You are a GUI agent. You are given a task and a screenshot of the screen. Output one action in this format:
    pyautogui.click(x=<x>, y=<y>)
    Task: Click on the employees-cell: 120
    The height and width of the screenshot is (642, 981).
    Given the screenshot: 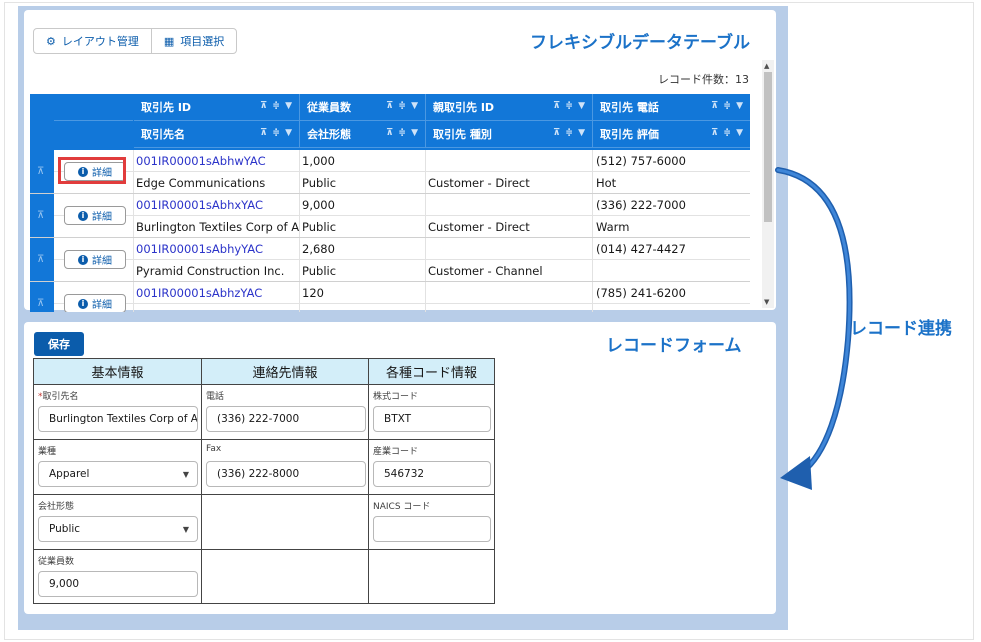 What is the action you would take?
    pyautogui.click(x=313, y=293)
    